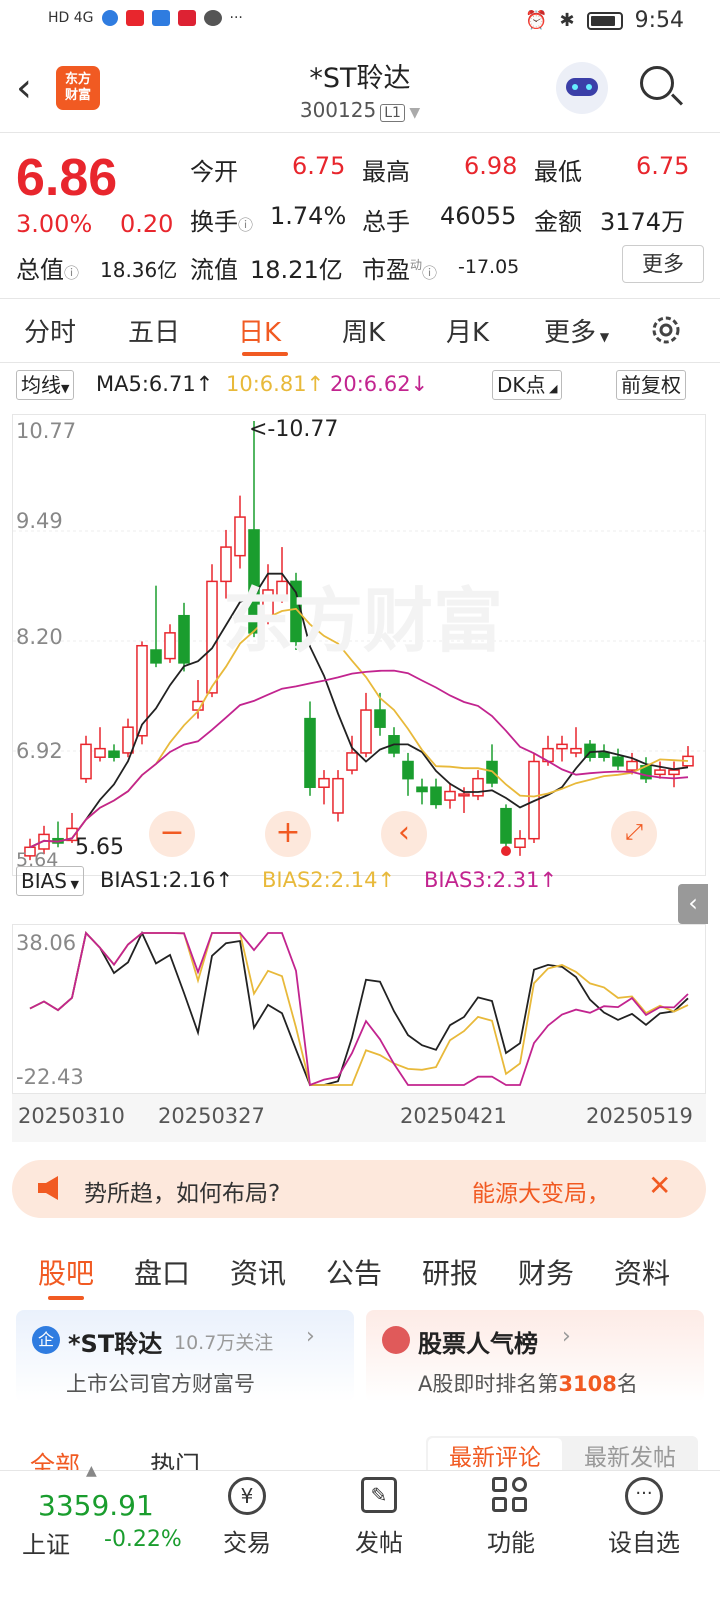  What do you see at coordinates (308, 216) in the screenshot?
I see `turnover-value: 1.74%` at bounding box center [308, 216].